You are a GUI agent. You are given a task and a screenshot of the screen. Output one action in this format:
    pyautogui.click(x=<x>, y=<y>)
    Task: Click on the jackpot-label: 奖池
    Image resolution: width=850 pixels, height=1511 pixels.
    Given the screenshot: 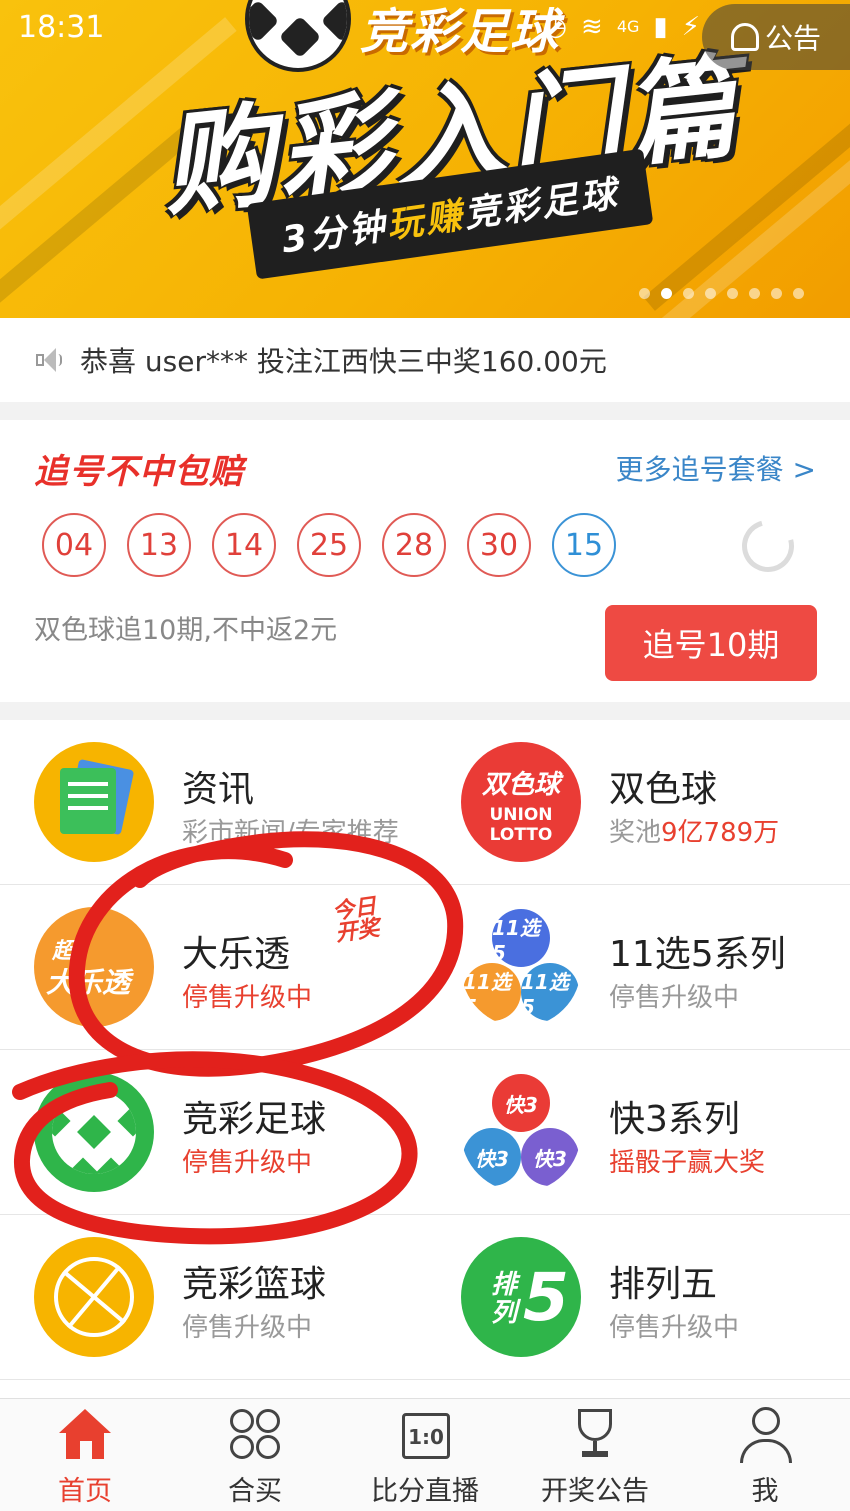 What is the action you would take?
    pyautogui.click(x=635, y=833)
    